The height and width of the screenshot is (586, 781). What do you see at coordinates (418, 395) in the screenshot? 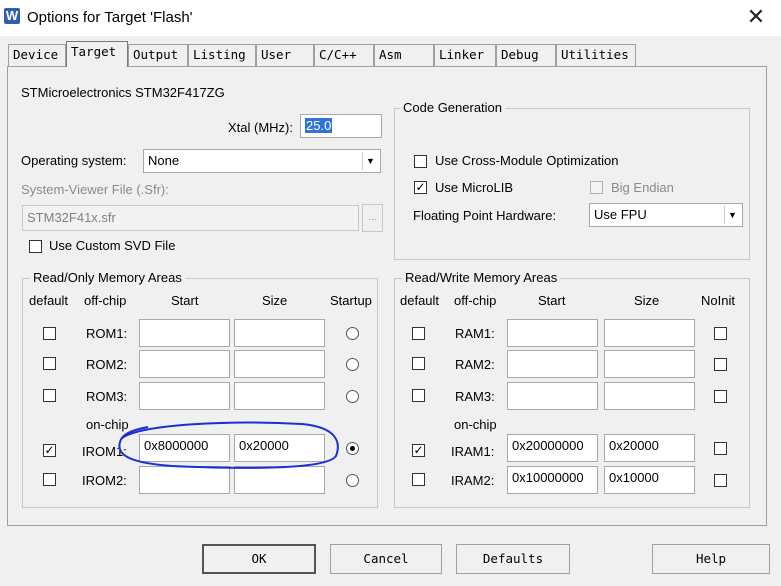
I see `ram3-default-checkbox` at bounding box center [418, 395].